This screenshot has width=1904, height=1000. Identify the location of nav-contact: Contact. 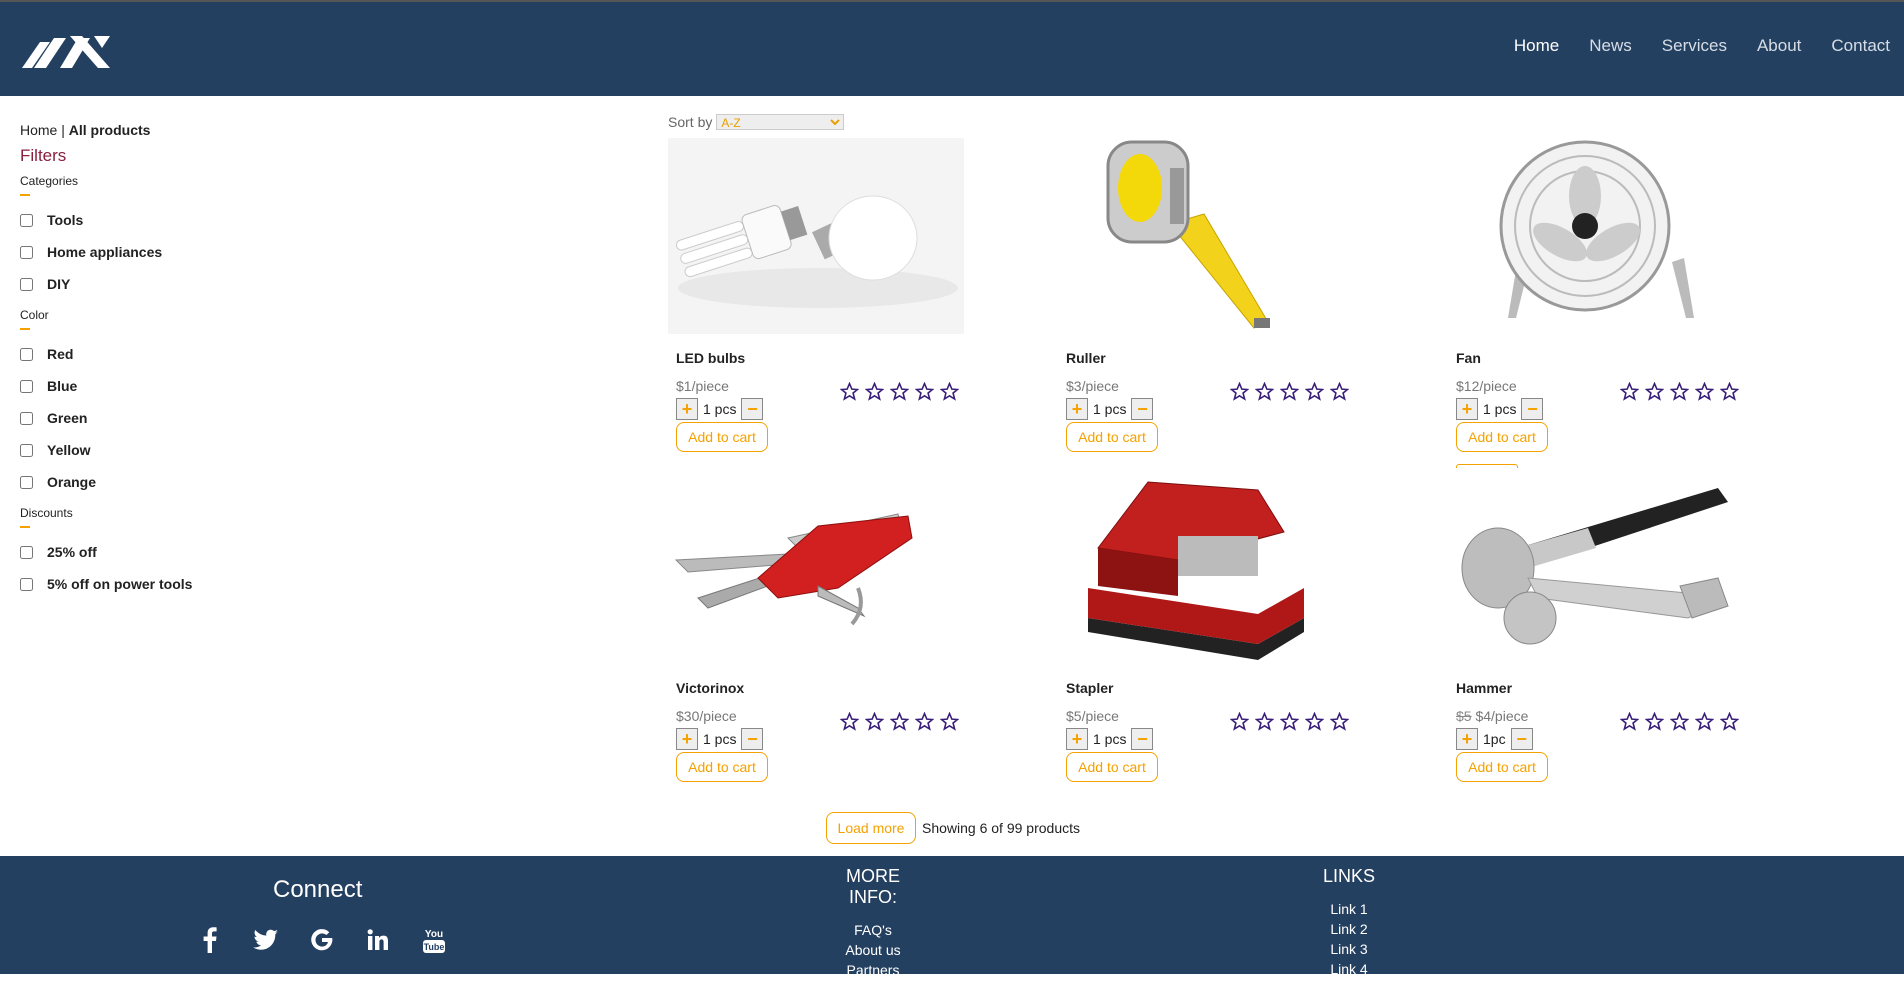
(1860, 46).